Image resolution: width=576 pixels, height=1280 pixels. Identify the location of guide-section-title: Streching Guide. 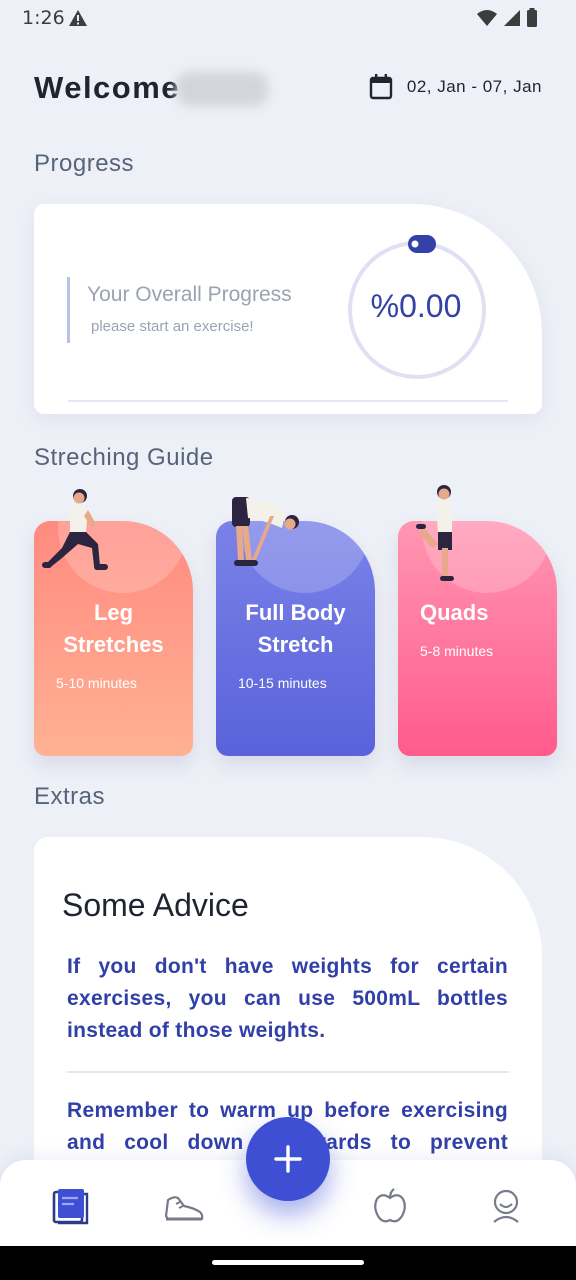
(124, 457).